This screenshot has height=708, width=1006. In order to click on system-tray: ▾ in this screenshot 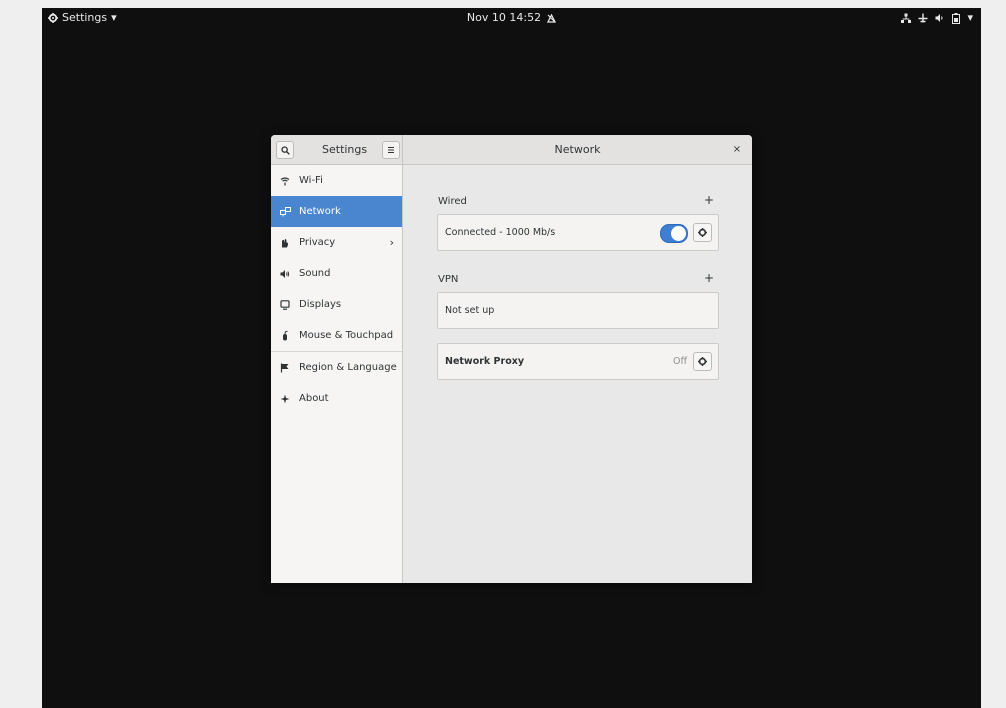, I will do `click(937, 18)`.